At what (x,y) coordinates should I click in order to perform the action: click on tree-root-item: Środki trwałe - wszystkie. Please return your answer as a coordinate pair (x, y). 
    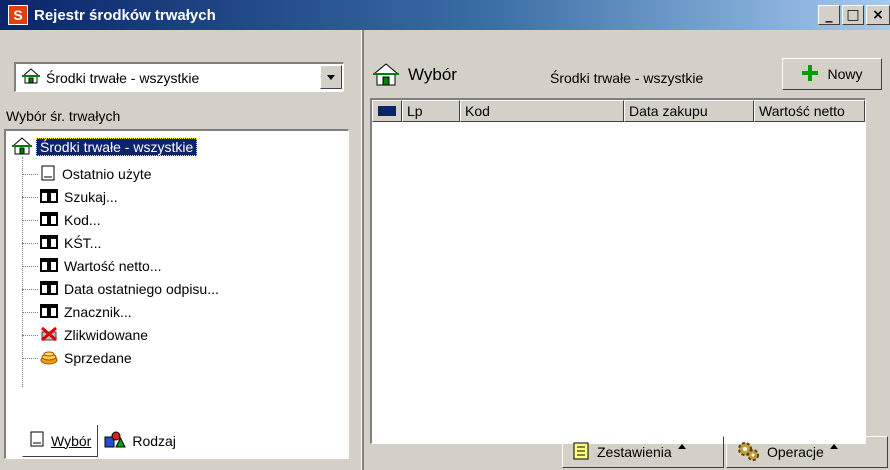
    Looking at the image, I should click on (104, 147).